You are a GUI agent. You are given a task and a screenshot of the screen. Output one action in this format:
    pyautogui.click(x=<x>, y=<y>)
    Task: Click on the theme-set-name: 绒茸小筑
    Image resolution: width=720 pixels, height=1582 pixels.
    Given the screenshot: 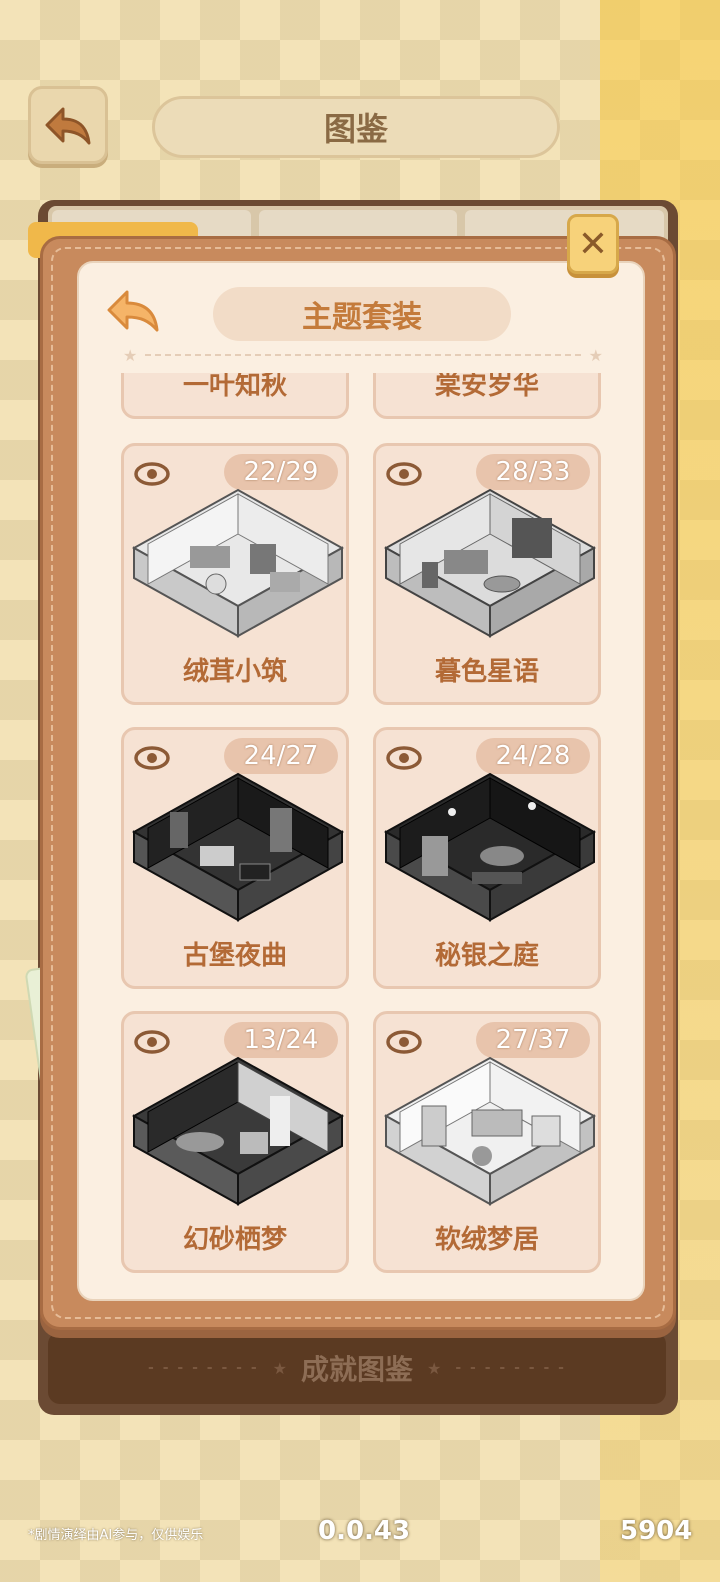 What is the action you would take?
    pyautogui.click(x=234, y=672)
    